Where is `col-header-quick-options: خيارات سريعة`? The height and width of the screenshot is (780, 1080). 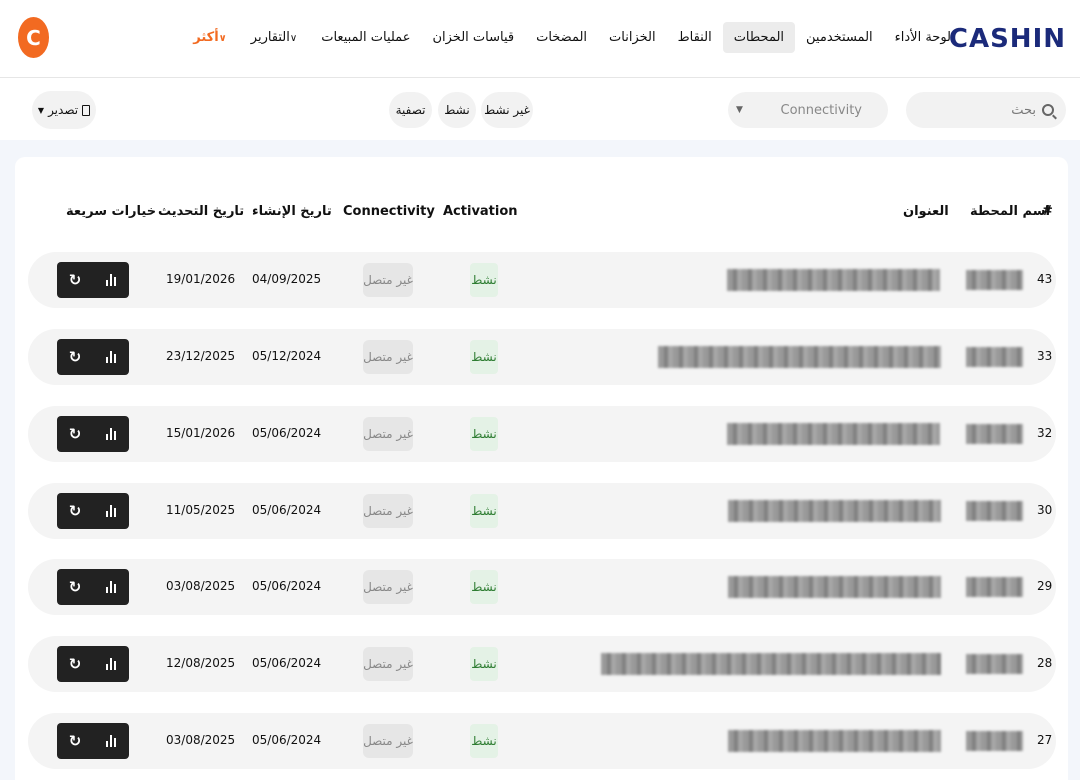 col-header-quick-options: خيارات سريعة is located at coordinates (111, 211).